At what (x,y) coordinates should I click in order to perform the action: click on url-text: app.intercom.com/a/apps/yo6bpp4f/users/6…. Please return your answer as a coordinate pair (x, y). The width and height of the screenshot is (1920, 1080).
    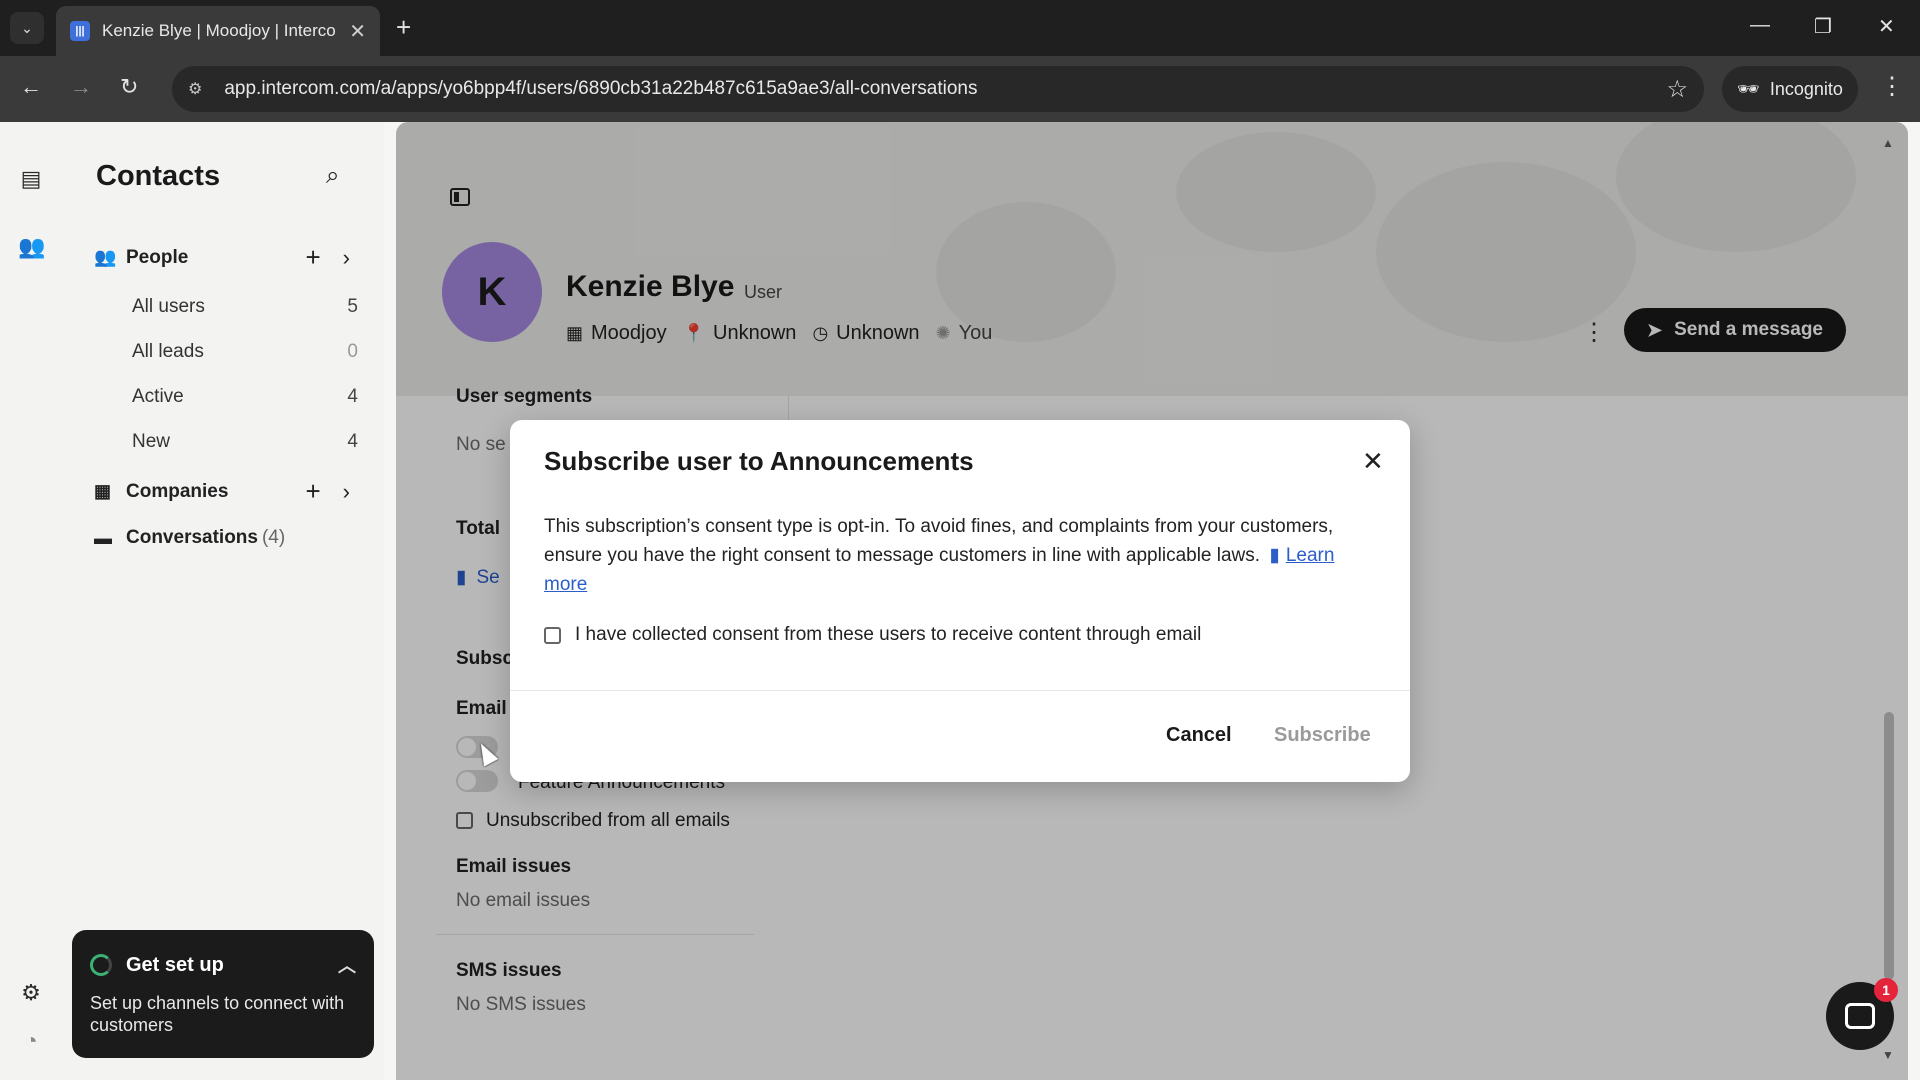
    Looking at the image, I should click on (945, 89).